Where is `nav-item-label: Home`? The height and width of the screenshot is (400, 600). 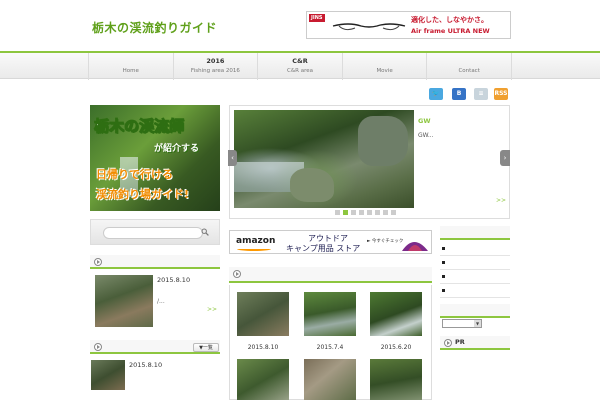 nav-item-label: Home is located at coordinates (130, 71).